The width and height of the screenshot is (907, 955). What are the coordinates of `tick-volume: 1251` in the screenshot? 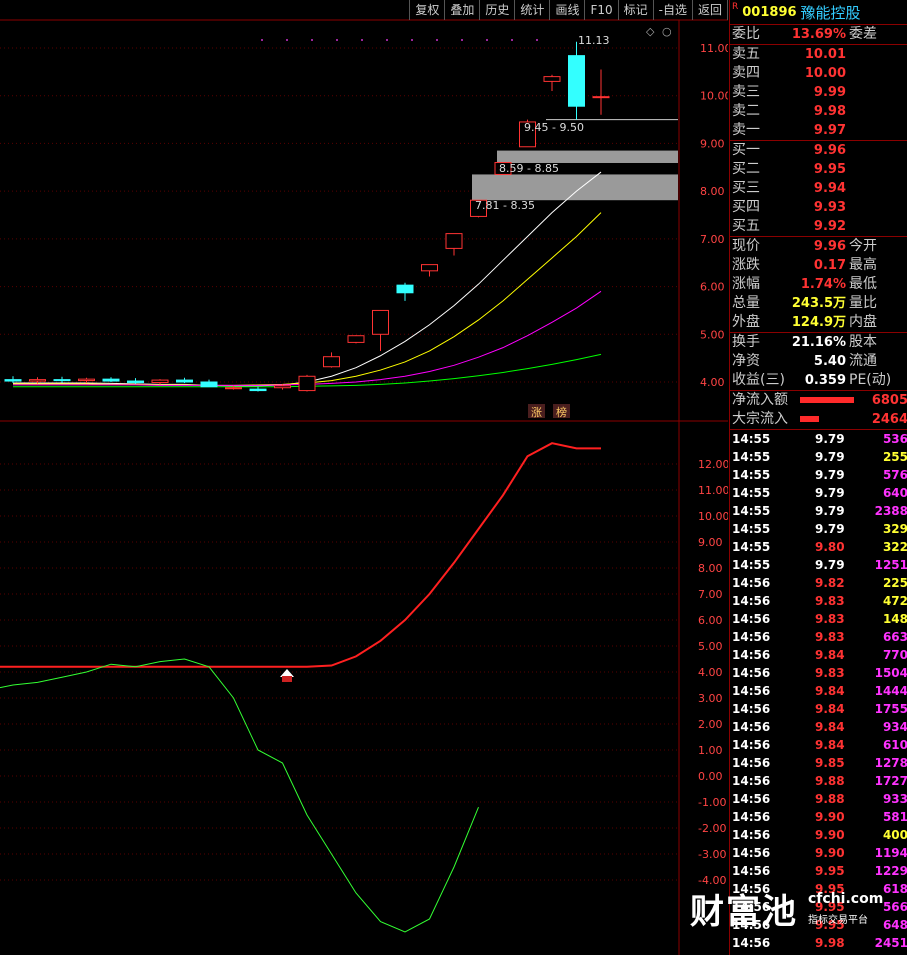 It's located at (890, 565).